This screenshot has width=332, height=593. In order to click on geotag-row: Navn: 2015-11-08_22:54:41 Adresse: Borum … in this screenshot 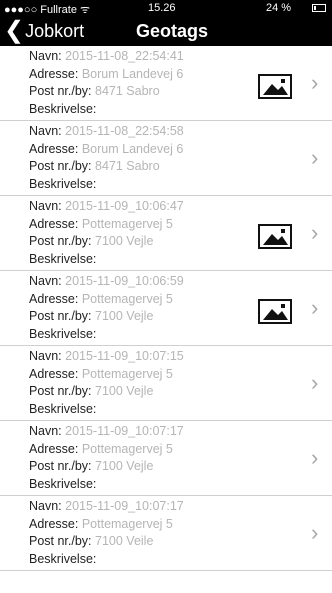, I will do `click(166, 83)`.